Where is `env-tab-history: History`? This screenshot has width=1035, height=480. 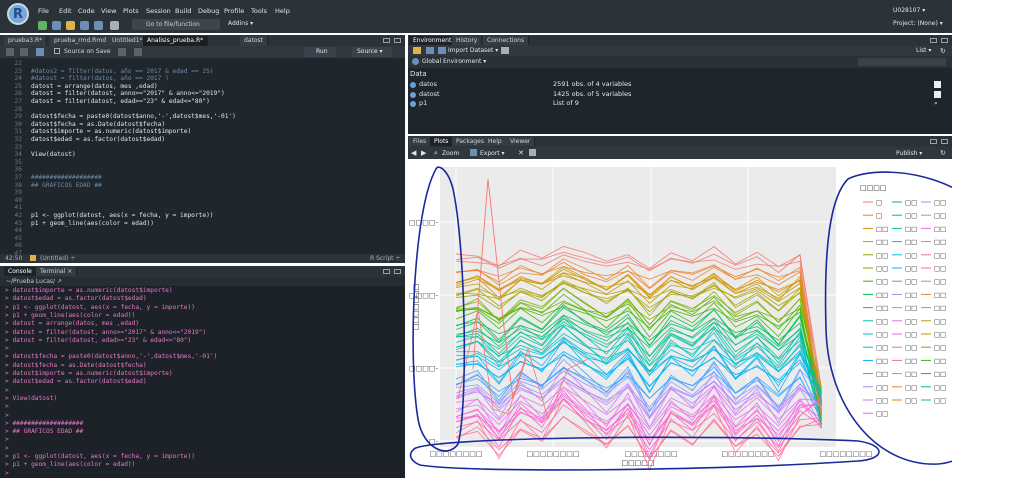 env-tab-history: History is located at coordinates (467, 40).